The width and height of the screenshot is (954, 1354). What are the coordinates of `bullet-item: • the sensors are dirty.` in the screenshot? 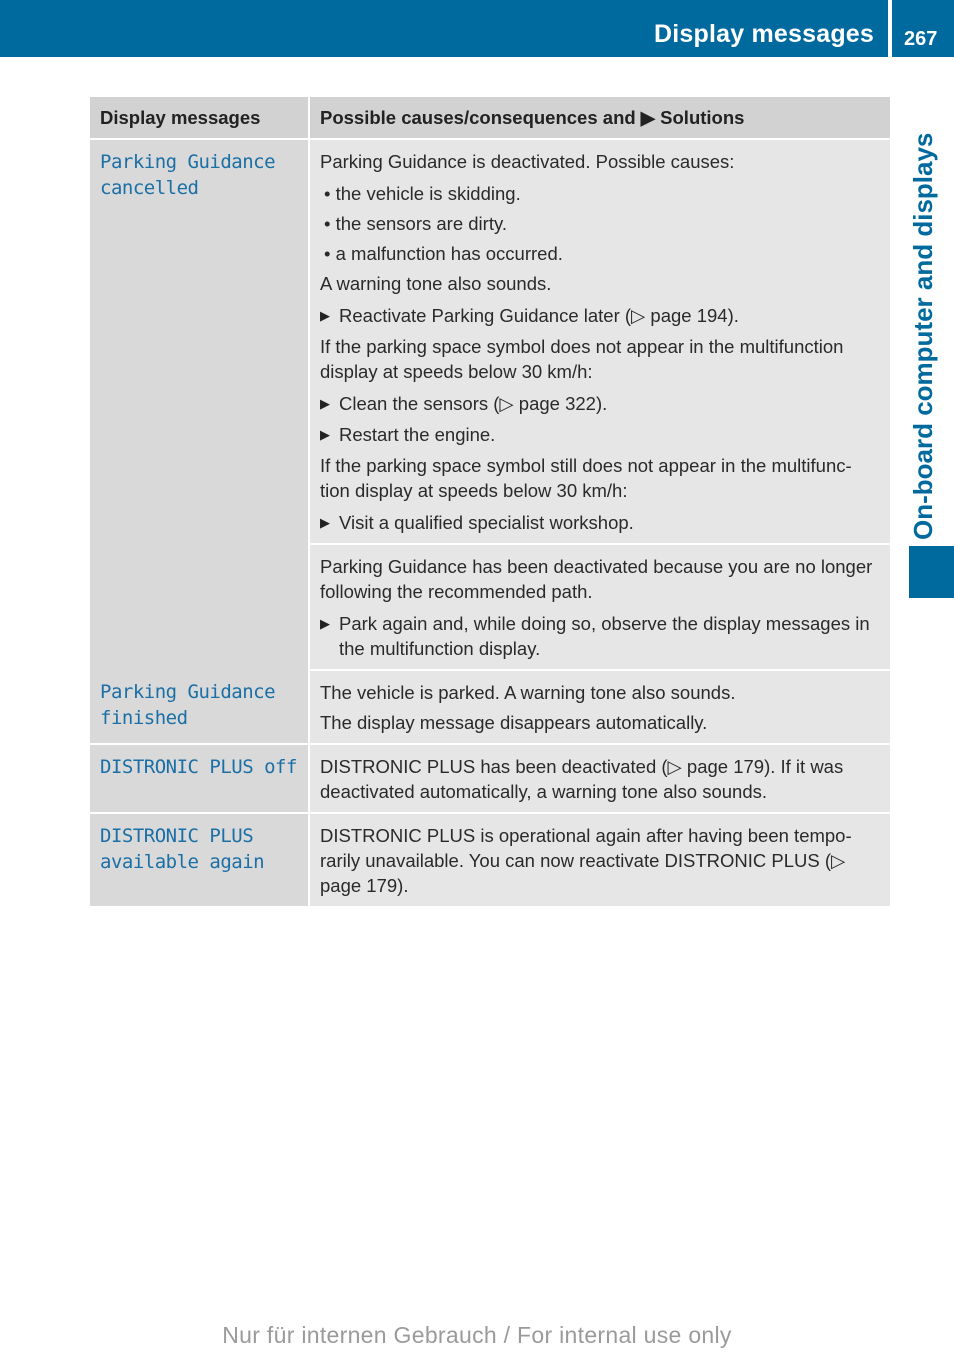 It's located at (415, 223).